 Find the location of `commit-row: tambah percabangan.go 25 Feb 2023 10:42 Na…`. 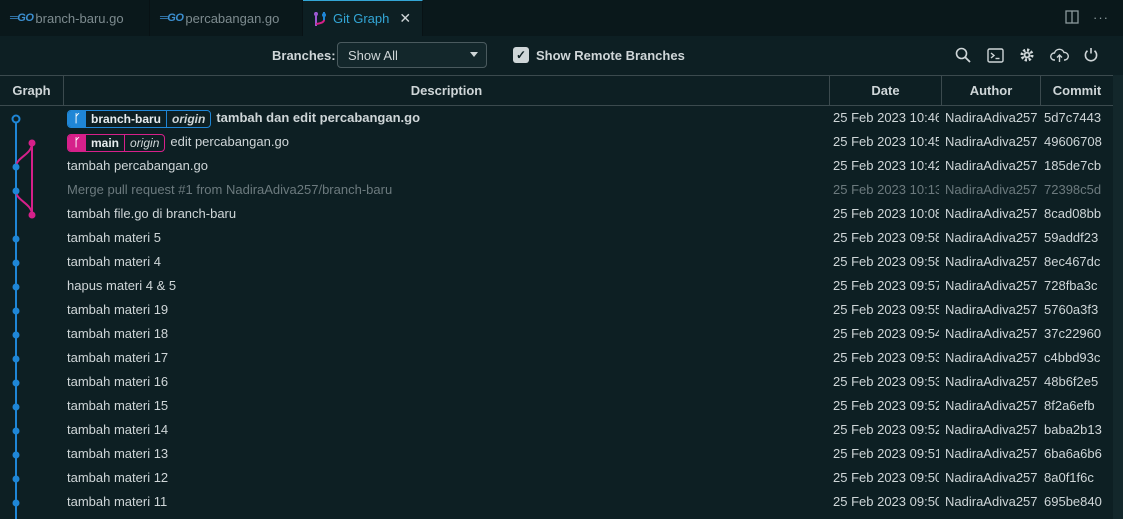

commit-row: tambah percabangan.go 25 Feb 2023 10:42 Na… is located at coordinates (556, 166).